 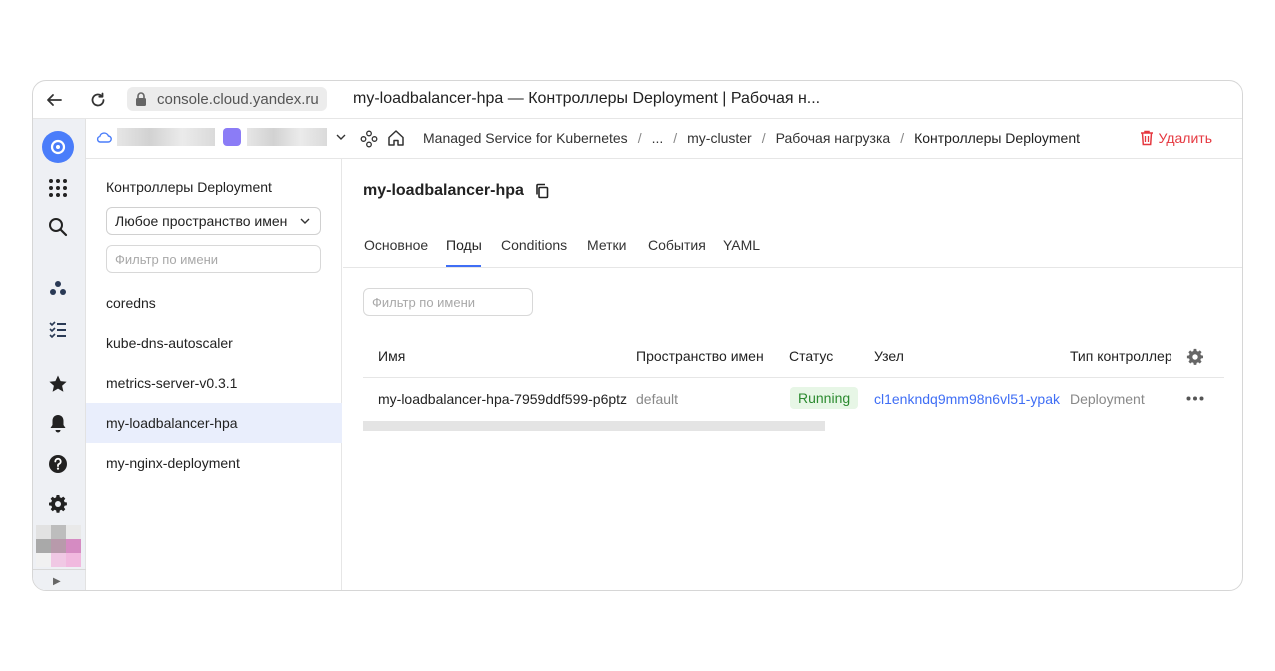 What do you see at coordinates (201, 221) in the screenshot?
I see `namespace-select-value: Любое пространство имен` at bounding box center [201, 221].